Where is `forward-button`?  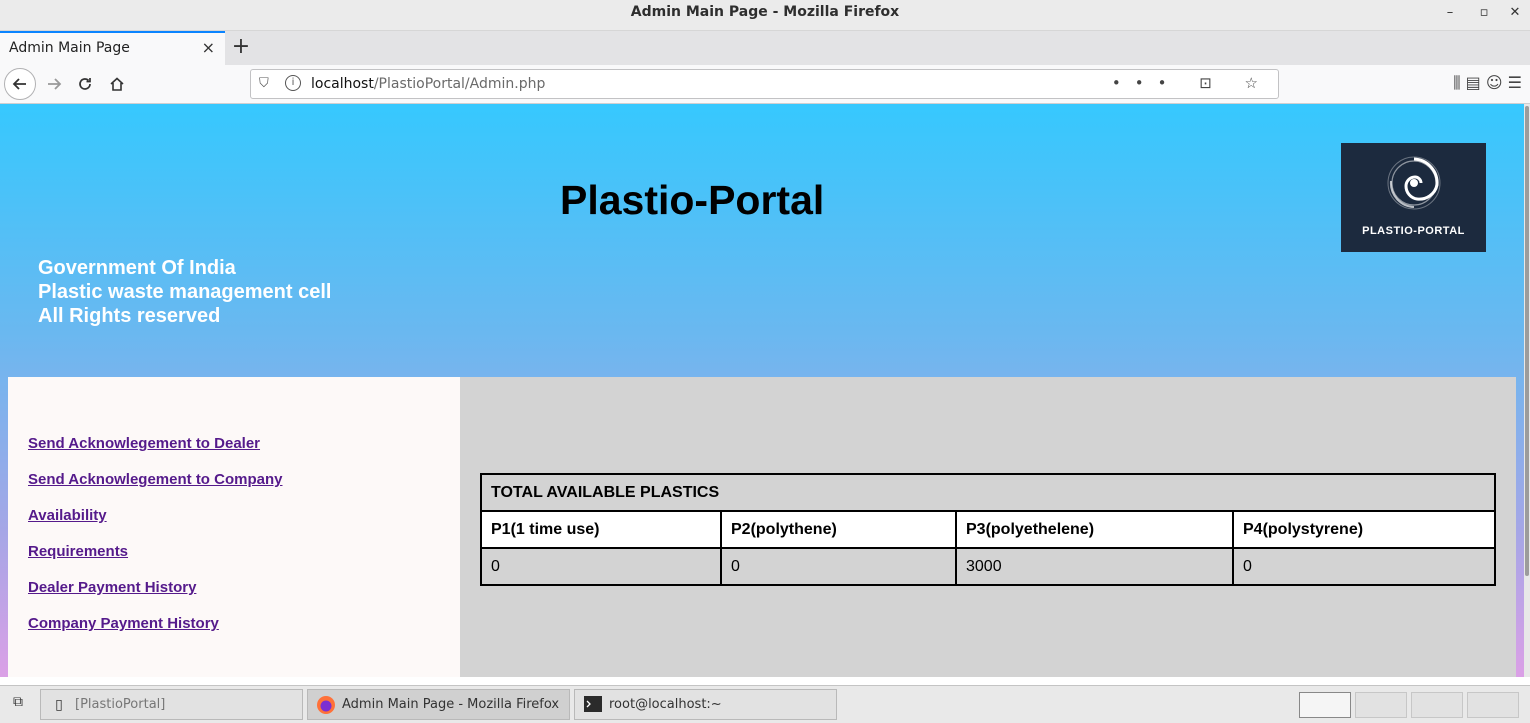 forward-button is located at coordinates (54, 84).